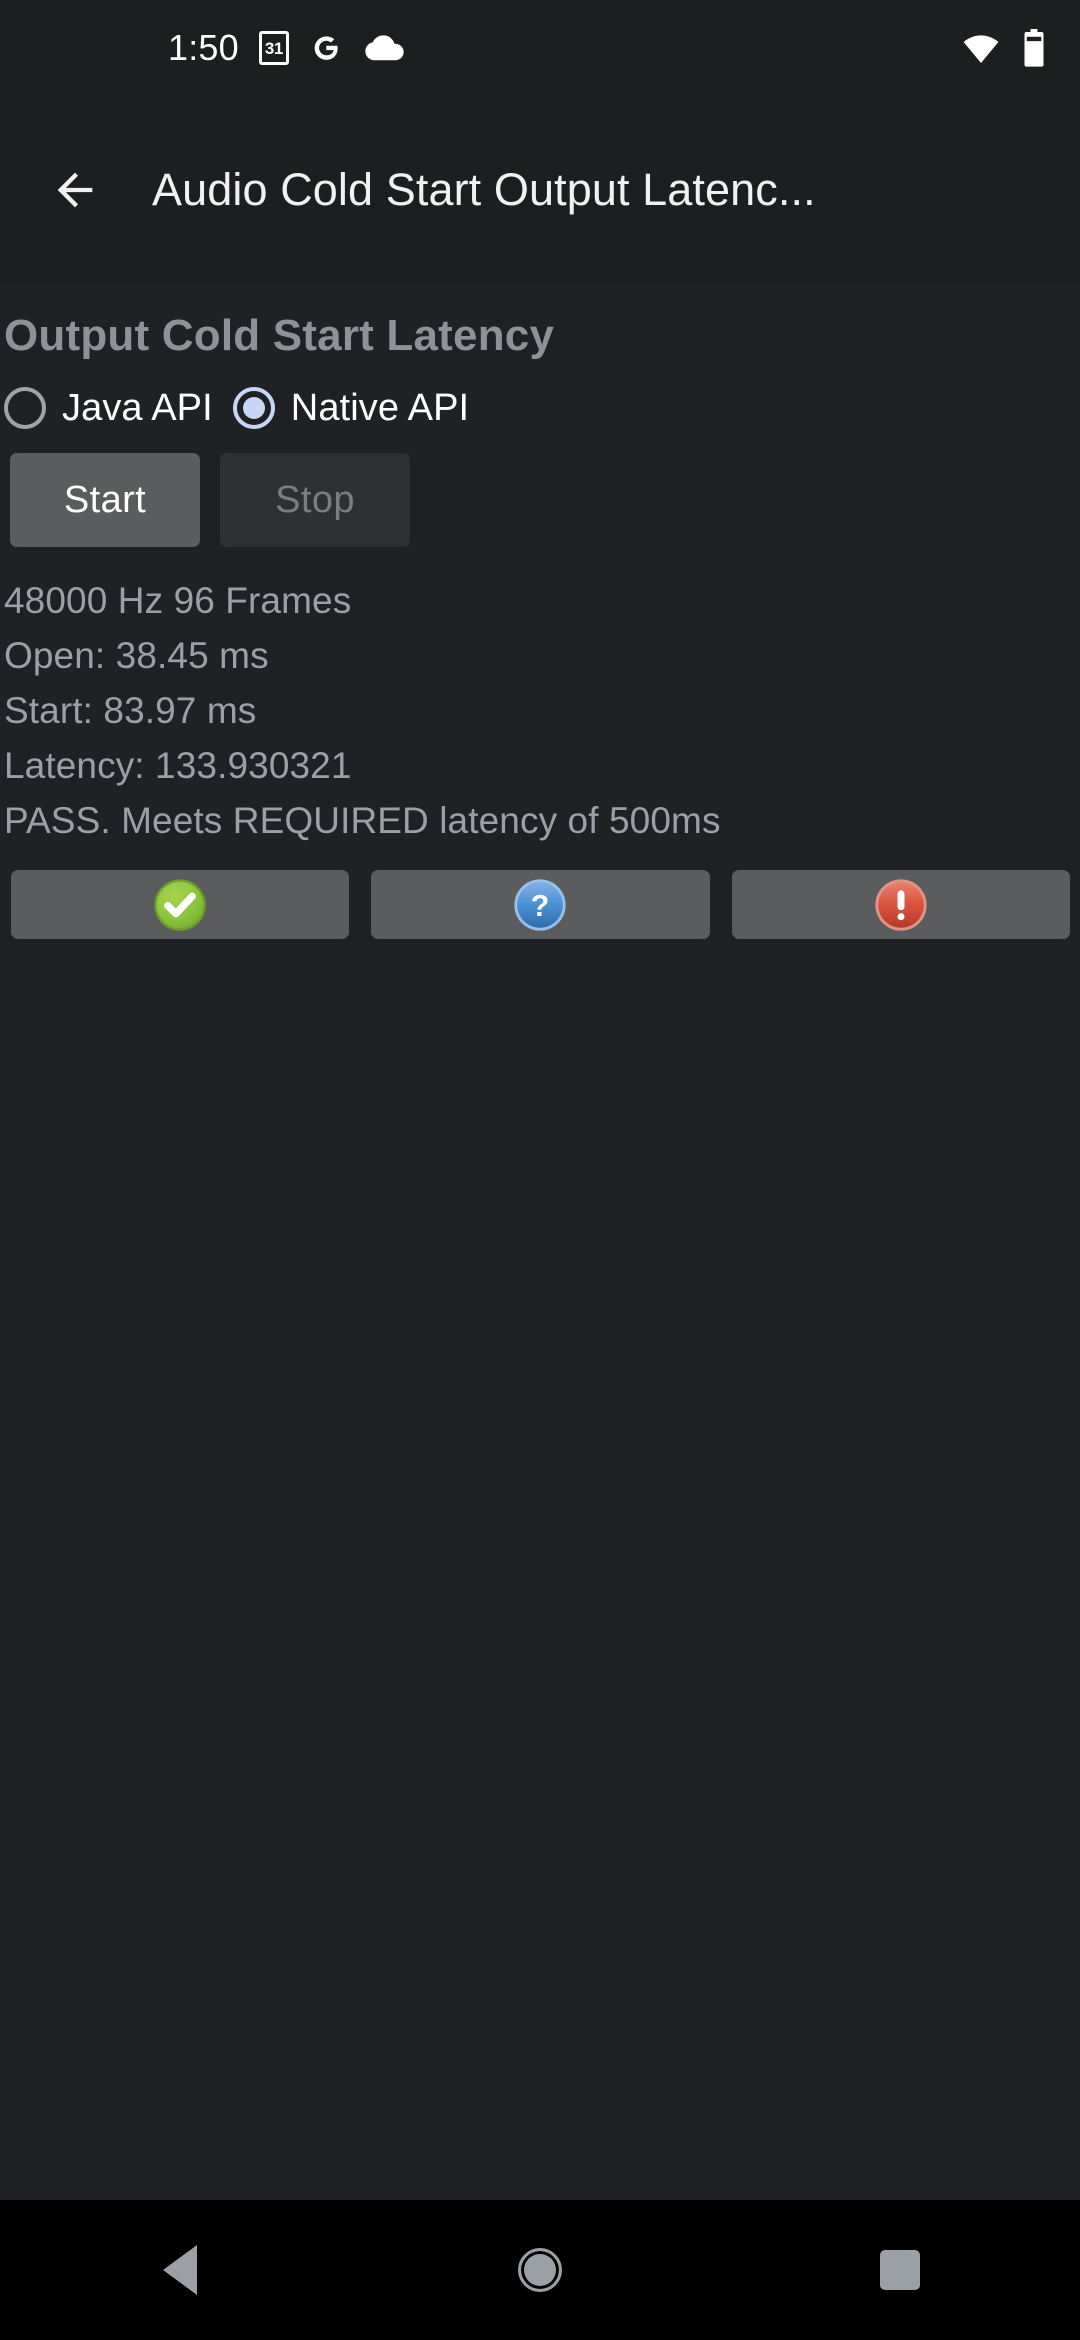  What do you see at coordinates (1034, 48) in the screenshot?
I see `battery-icon` at bounding box center [1034, 48].